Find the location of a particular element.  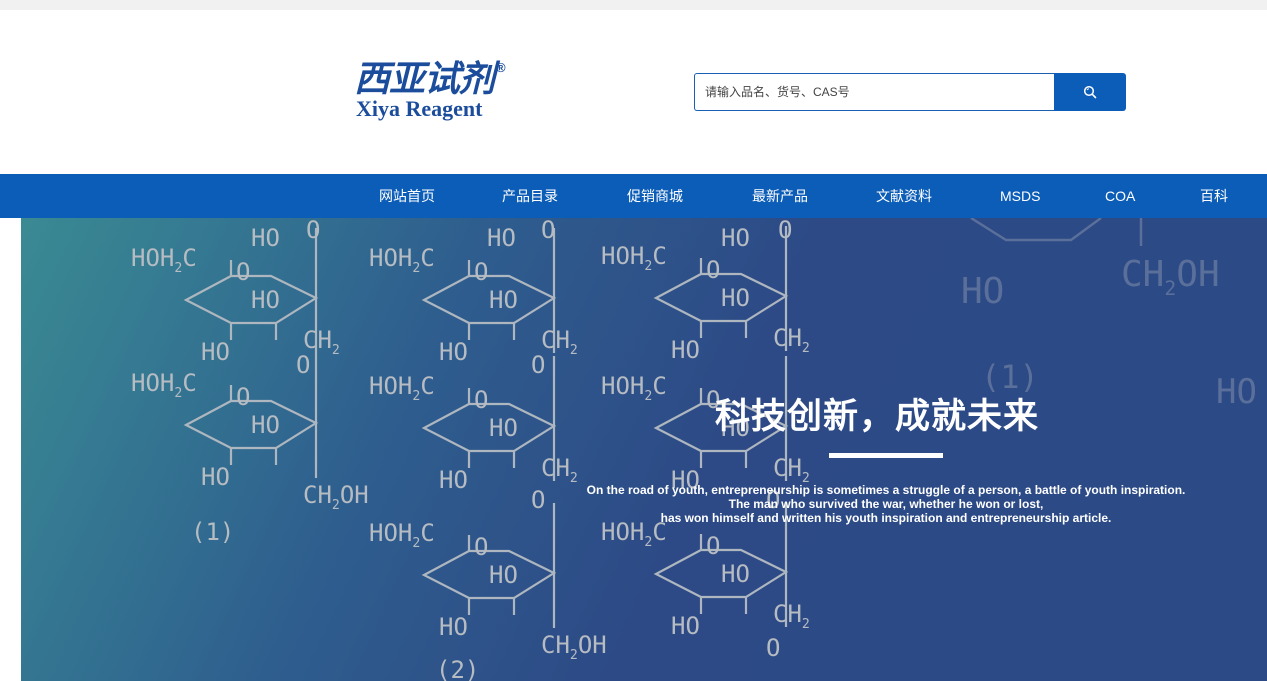

nav-item-encyclopedia: 百科 is located at coordinates (1214, 196).